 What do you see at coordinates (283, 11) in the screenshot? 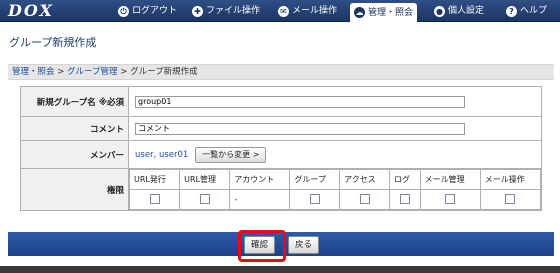
I see `mail-icon: ✉` at bounding box center [283, 11].